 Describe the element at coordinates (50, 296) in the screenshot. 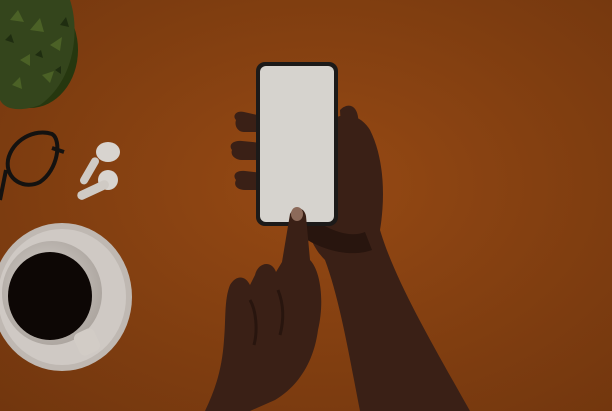

I see `coffee` at that location.